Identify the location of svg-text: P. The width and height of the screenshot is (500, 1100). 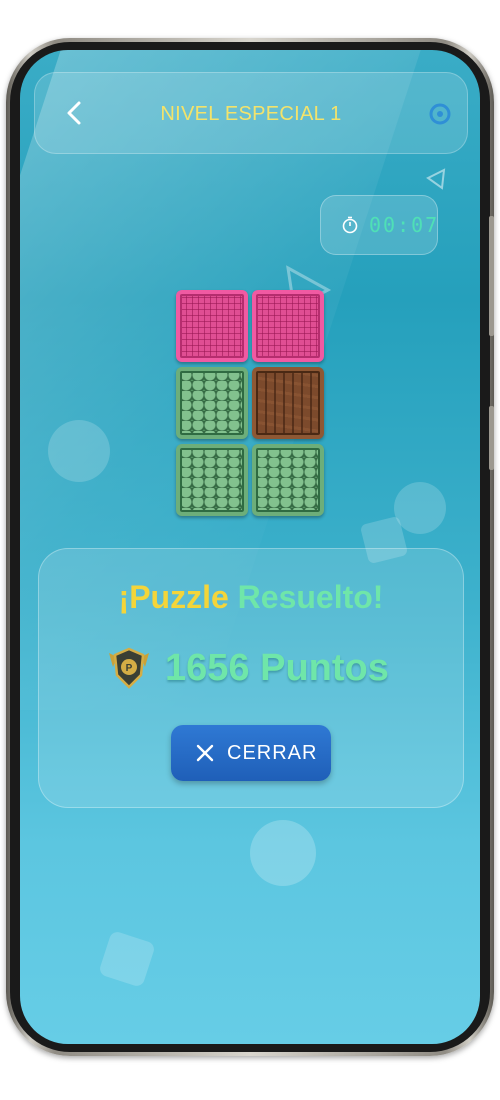
(129, 668).